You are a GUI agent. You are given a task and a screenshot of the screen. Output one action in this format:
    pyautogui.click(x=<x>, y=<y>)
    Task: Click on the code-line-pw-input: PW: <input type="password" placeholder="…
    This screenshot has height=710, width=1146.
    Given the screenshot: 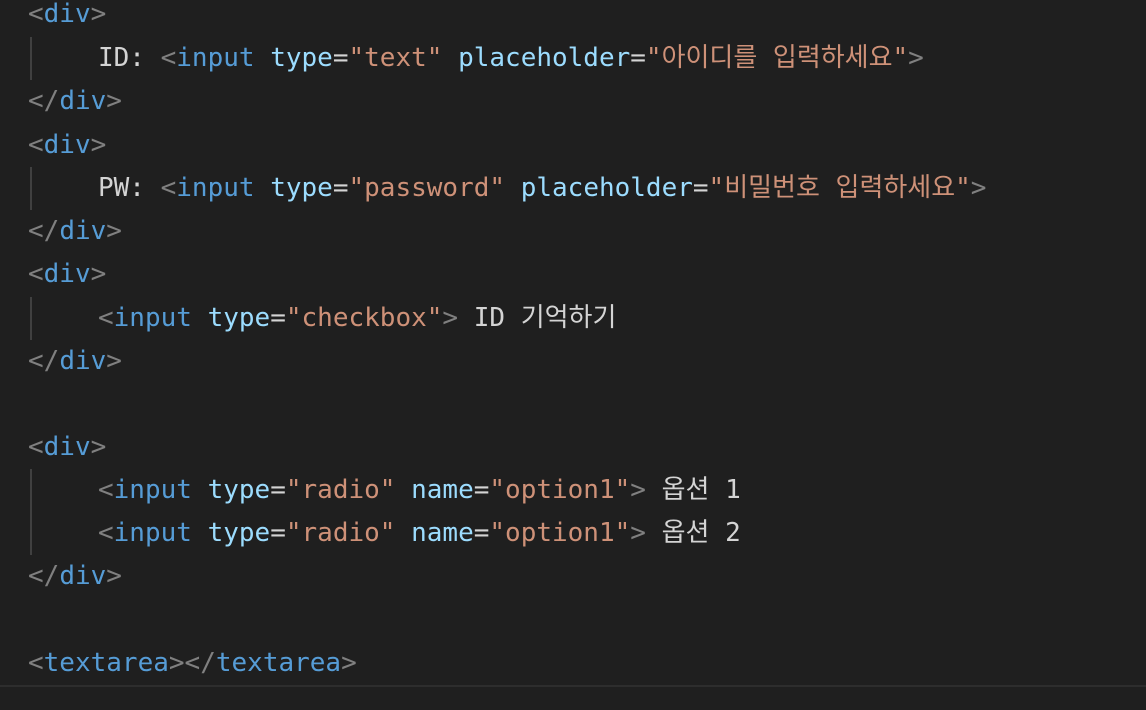 What is the action you would take?
    pyautogui.click(x=507, y=188)
    